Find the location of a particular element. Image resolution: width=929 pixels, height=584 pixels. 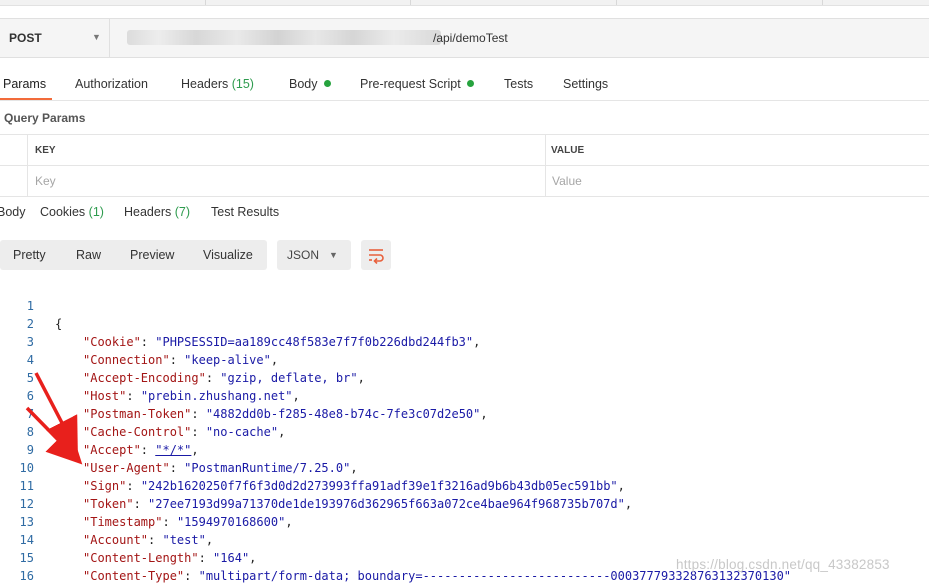

url-text: /api/demoTest is located at coordinates (470, 38).